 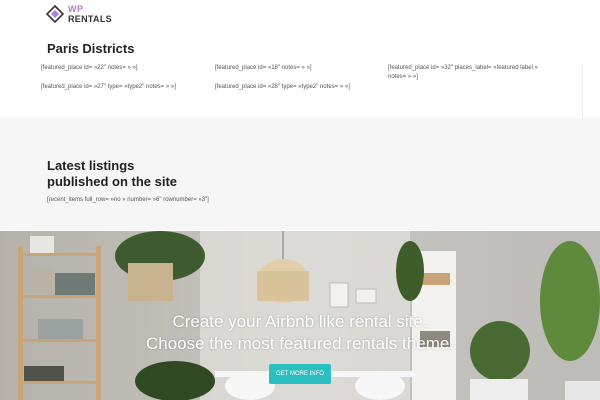 I want to click on listings-title-line2: published on the site, so click(x=112, y=181).